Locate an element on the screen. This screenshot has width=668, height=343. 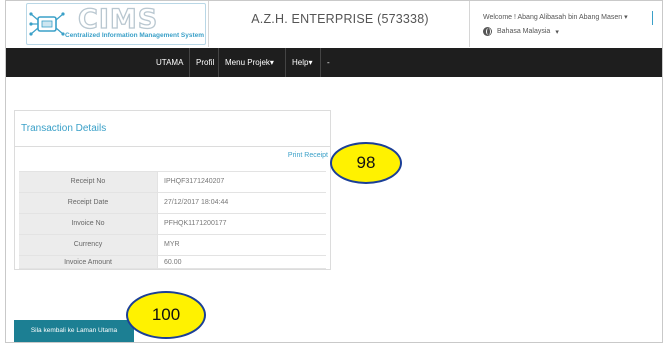
company-name: A.Z.H. ENTERPRISE (573338) is located at coordinates (340, 19).